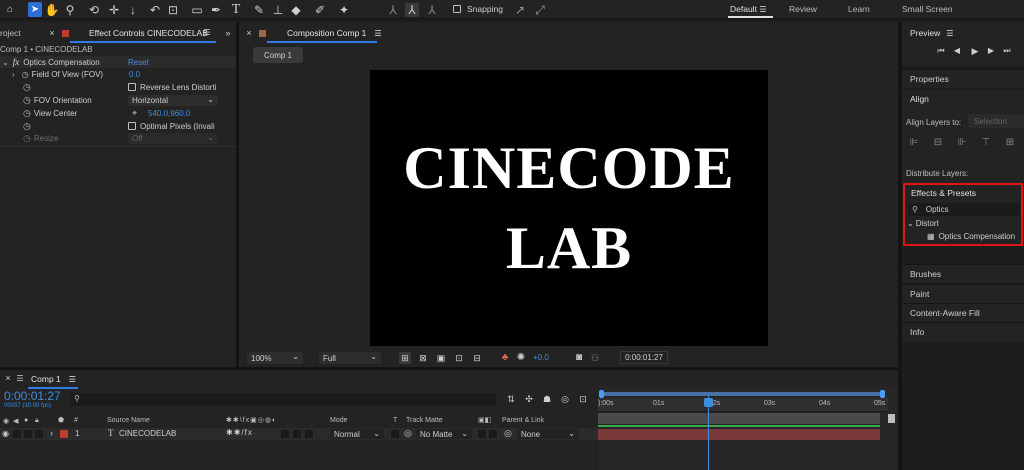  I want to click on mask-visibility-icon: ▣, so click(441, 358).